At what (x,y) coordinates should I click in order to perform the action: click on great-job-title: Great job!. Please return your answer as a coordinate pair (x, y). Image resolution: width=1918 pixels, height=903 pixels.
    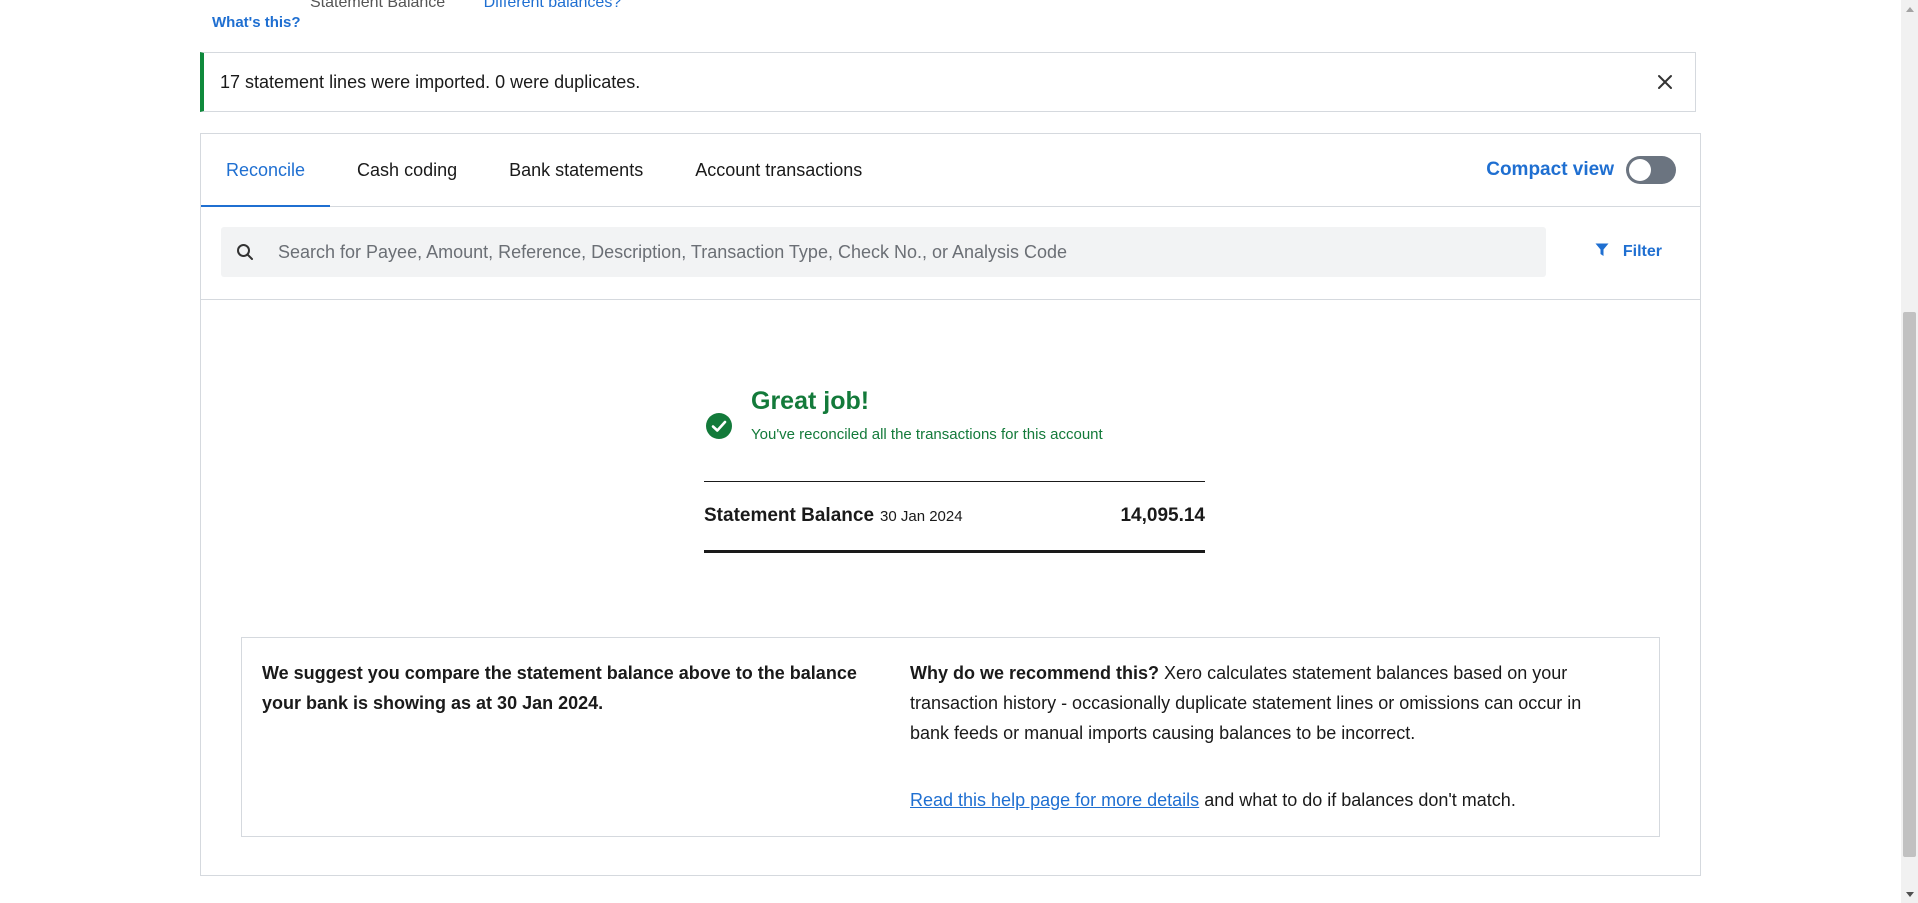
    Looking at the image, I should click on (810, 401).